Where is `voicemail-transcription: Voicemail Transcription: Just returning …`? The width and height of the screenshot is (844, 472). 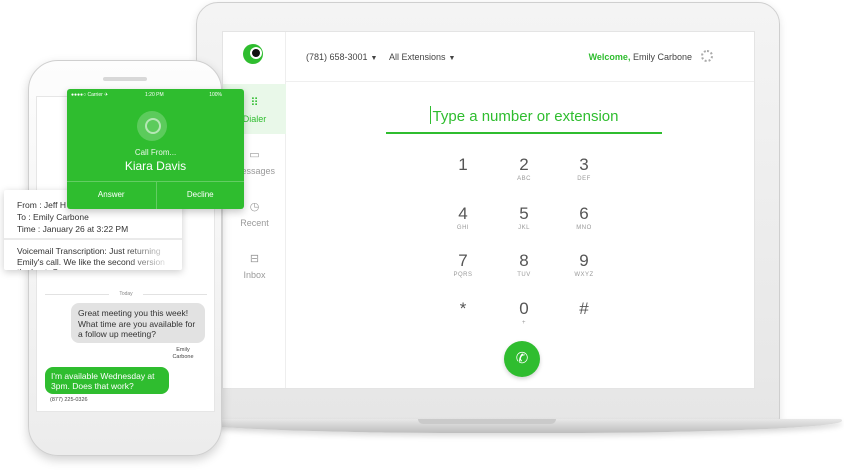 voicemail-transcription: Voicemail Transcription: Just returning … is located at coordinates (91, 258).